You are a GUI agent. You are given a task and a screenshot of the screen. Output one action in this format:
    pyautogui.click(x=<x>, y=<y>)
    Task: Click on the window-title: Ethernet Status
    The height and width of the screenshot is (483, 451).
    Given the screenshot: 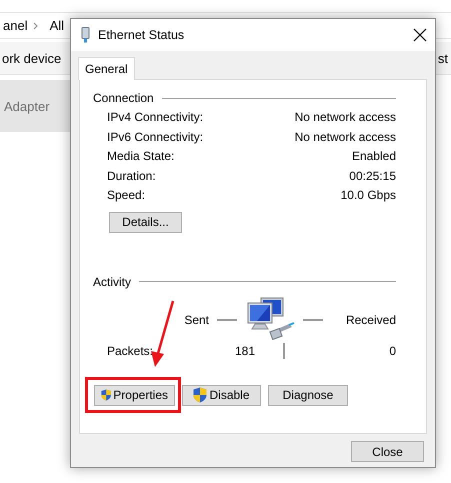 What is the action you would take?
    pyautogui.click(x=141, y=35)
    